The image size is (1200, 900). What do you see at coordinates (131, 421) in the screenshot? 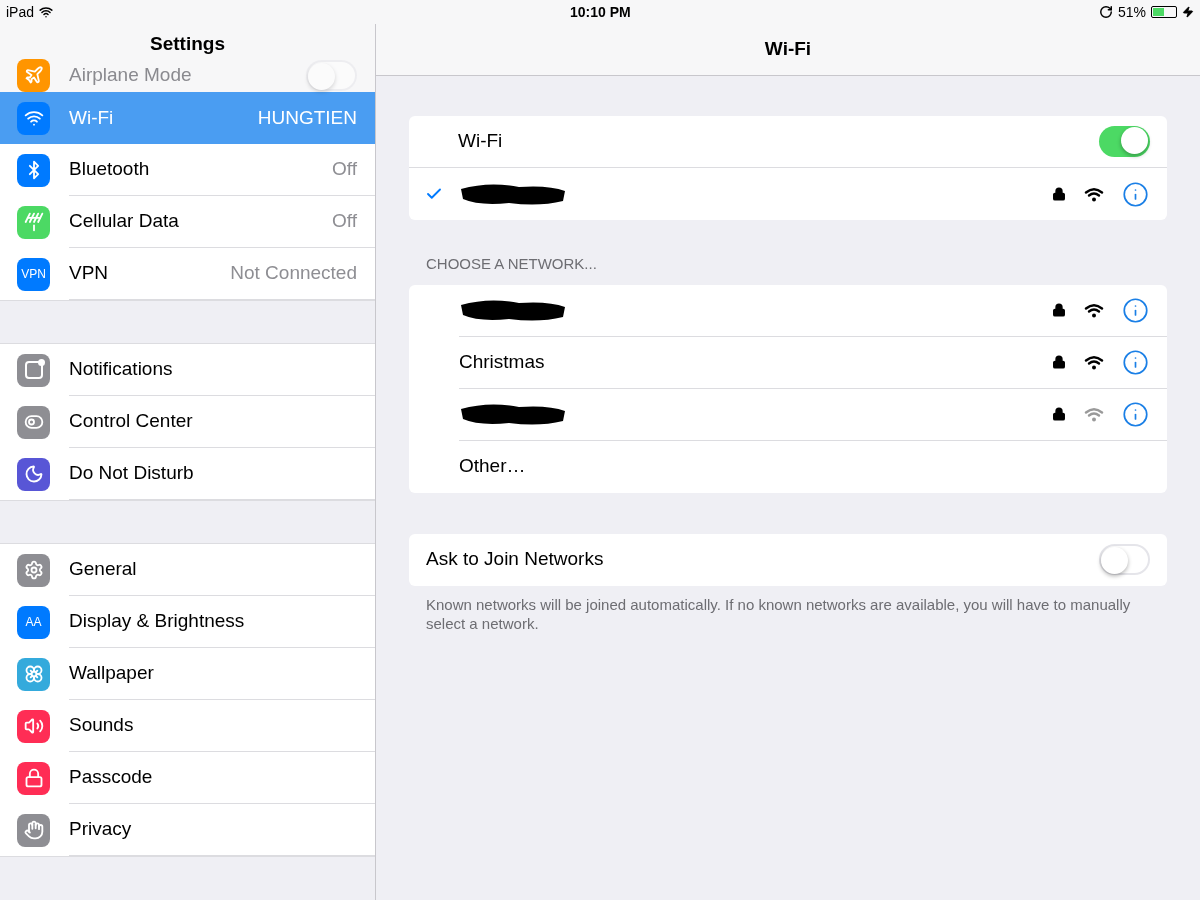
I see `row-label: Control Center` at bounding box center [131, 421].